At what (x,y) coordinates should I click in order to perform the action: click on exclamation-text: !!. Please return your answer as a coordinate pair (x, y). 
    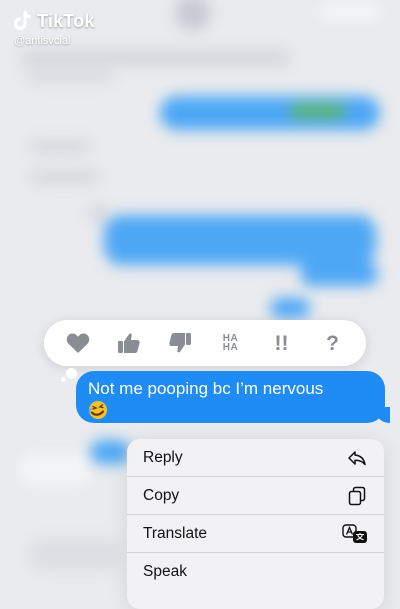
    Looking at the image, I should click on (281, 343).